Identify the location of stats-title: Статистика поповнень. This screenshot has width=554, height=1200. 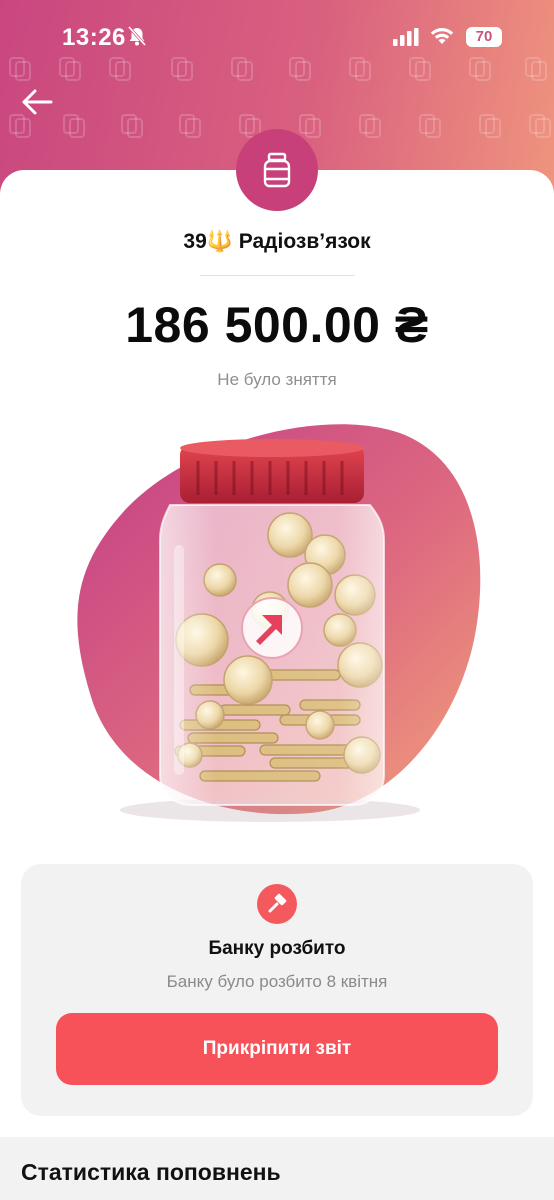
(151, 1172).